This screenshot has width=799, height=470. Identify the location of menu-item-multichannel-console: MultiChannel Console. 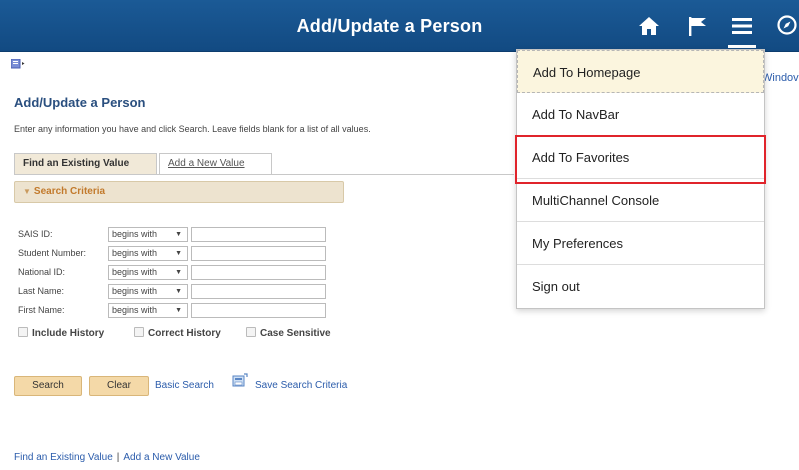
(640, 200).